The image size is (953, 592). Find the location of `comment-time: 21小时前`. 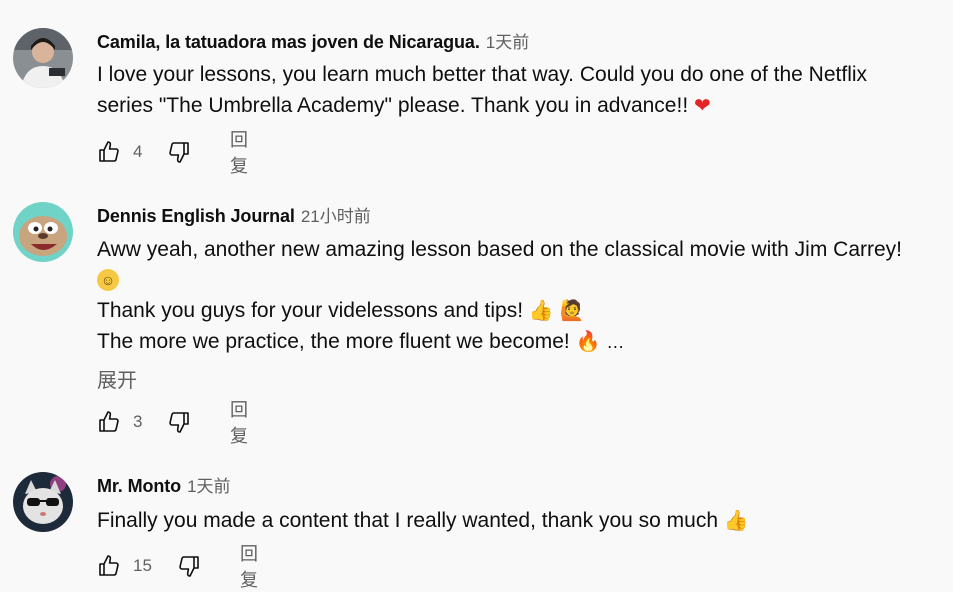

comment-time: 21小时前 is located at coordinates (336, 216).